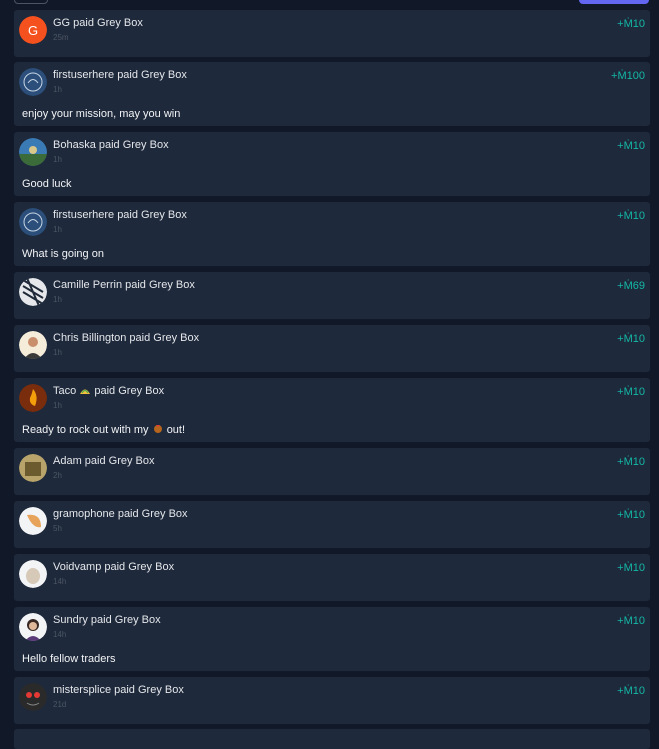 The height and width of the screenshot is (749, 659). Describe the element at coordinates (33, 468) in the screenshot. I see `art-avatar` at that location.